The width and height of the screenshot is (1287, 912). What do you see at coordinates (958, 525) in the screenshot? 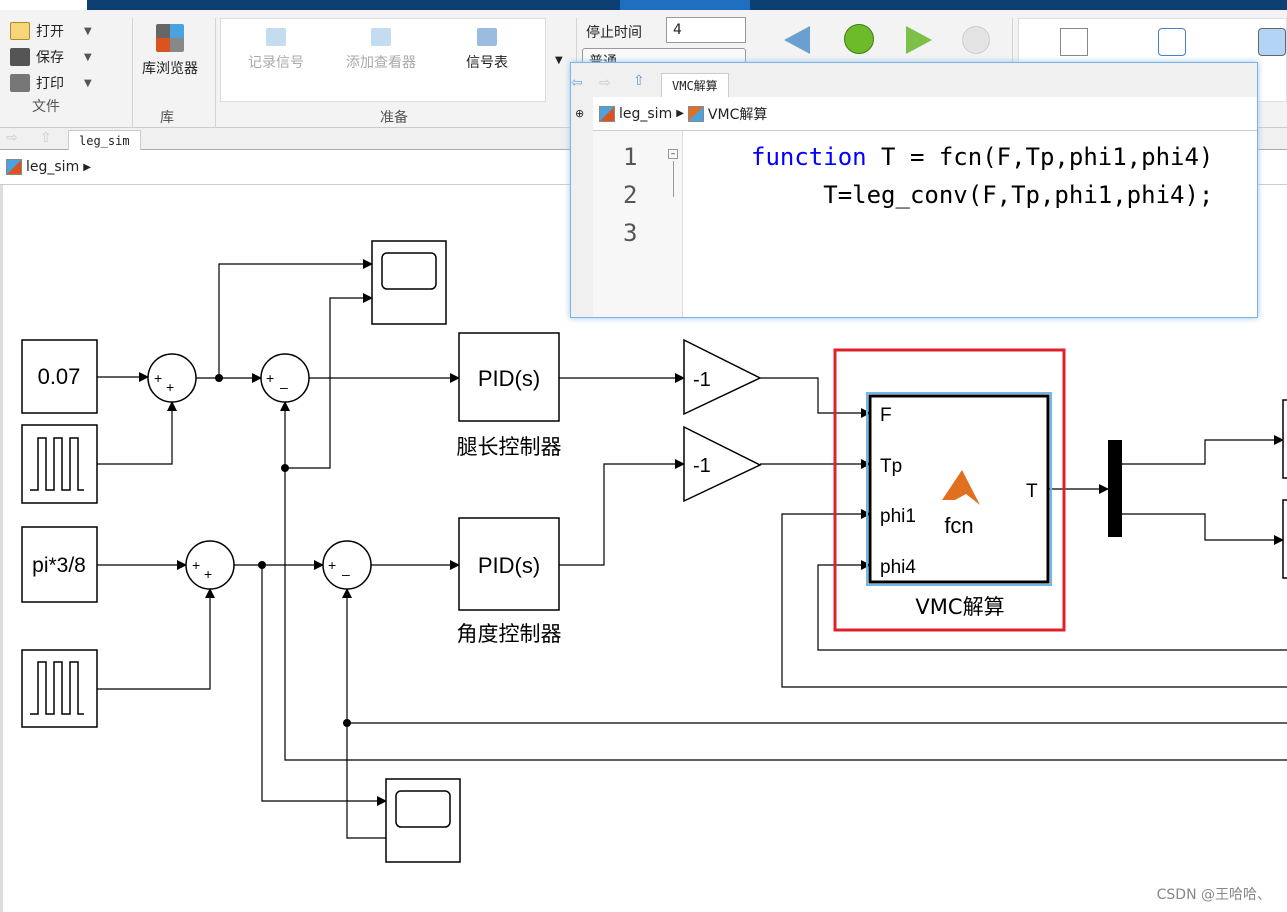
I see `function-name: fcn` at bounding box center [958, 525].